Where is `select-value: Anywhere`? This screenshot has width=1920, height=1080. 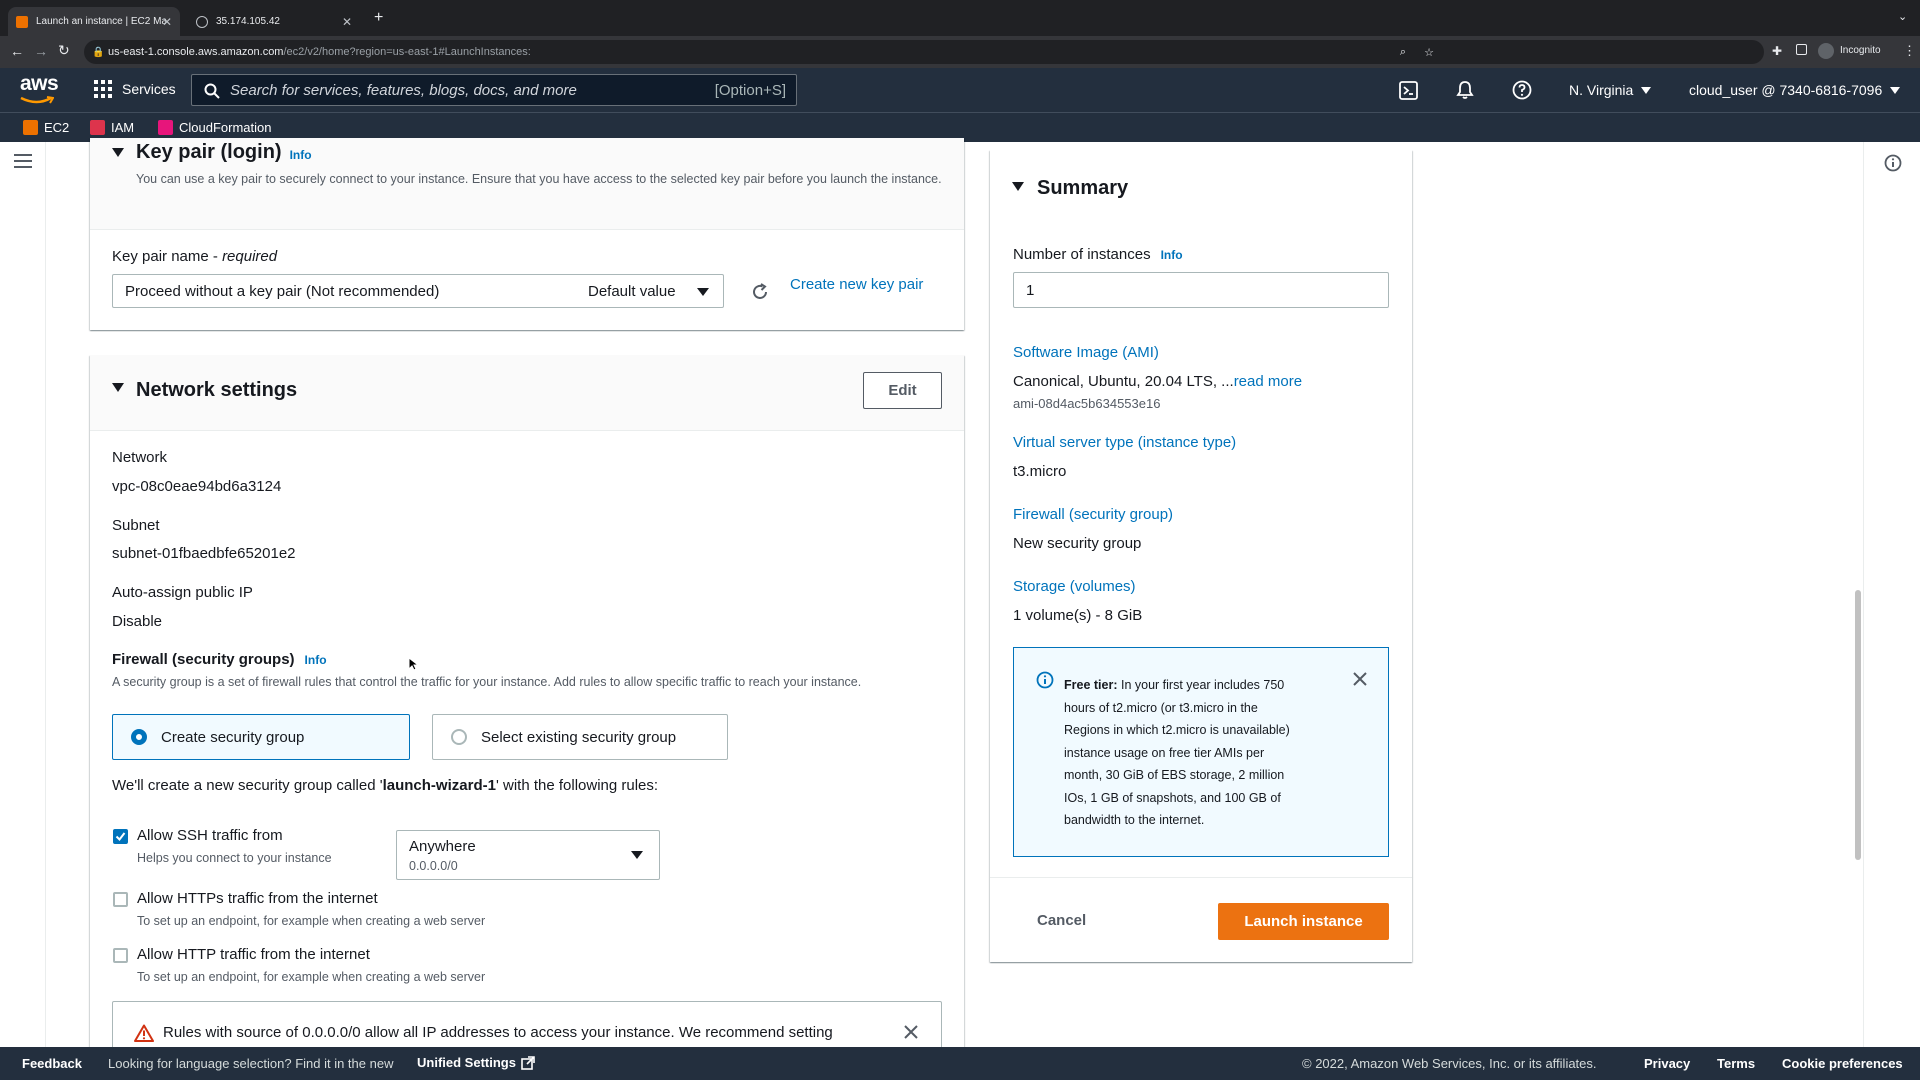 select-value: Anywhere is located at coordinates (442, 846).